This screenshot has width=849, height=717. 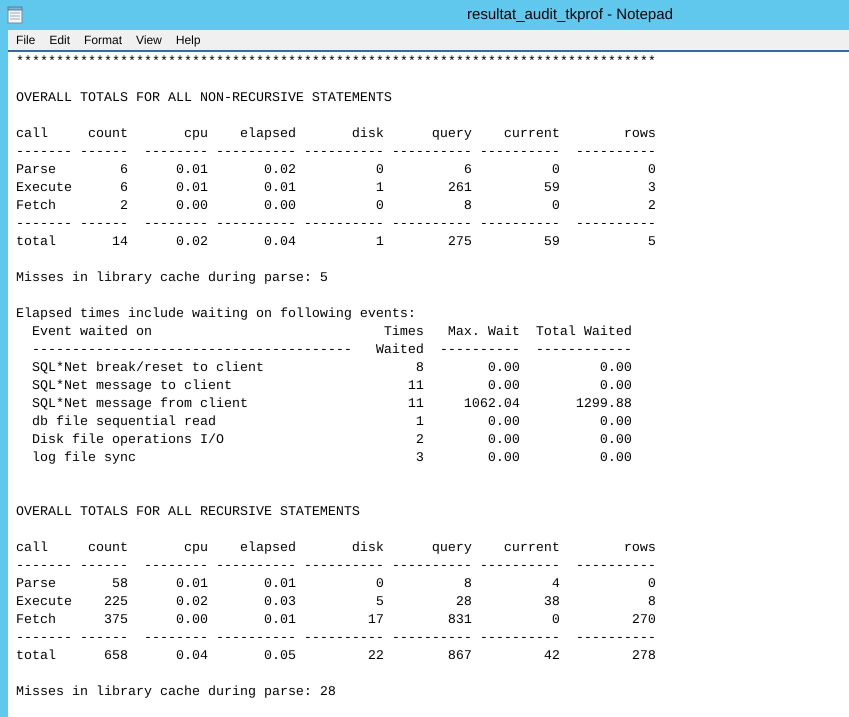 What do you see at coordinates (331, 441) in the screenshot?
I see `text-line: Disk file operations I/O 2 0.00 0.00` at bounding box center [331, 441].